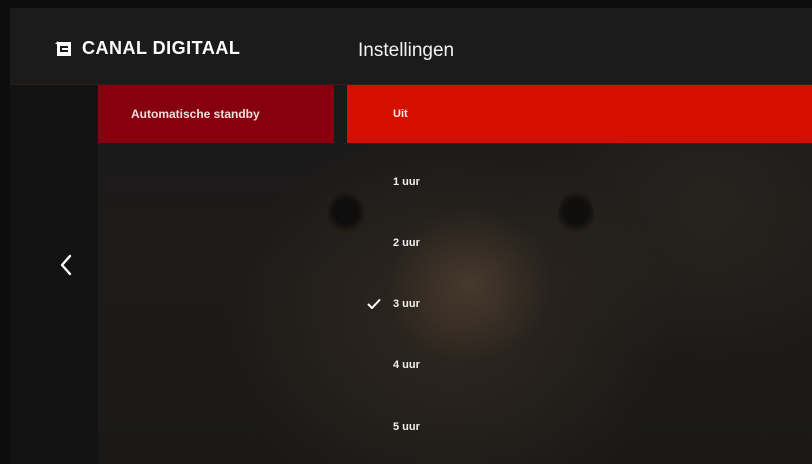  Describe the element at coordinates (406, 365) in the screenshot. I see `option-label: 4 uur` at that location.